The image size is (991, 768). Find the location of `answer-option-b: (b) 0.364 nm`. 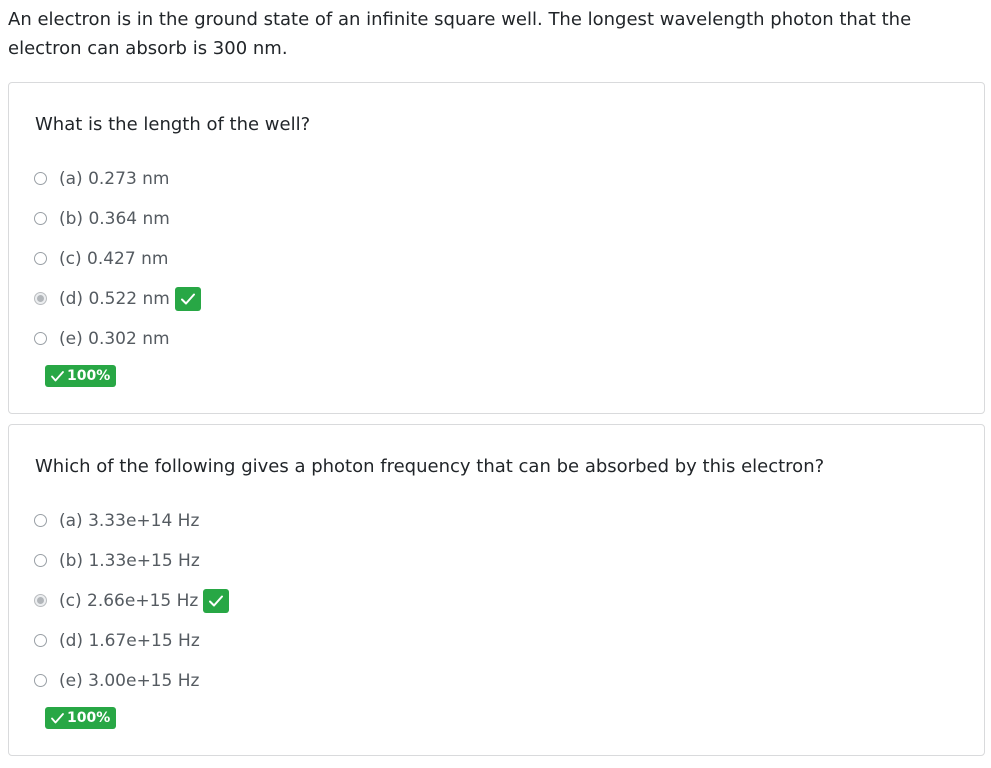

answer-option-b: (b) 0.364 nm is located at coordinates (117, 227).